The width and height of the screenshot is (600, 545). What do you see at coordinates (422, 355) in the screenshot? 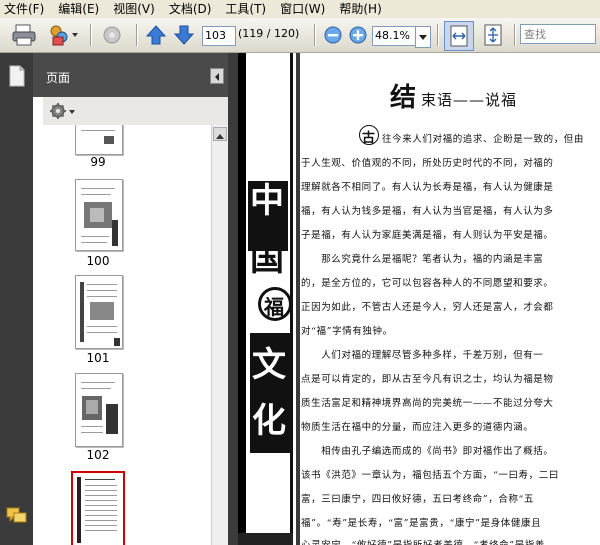
I see `body-line: 人们对福的理解尽管多种多样，千差万别，但有一` at bounding box center [422, 355].